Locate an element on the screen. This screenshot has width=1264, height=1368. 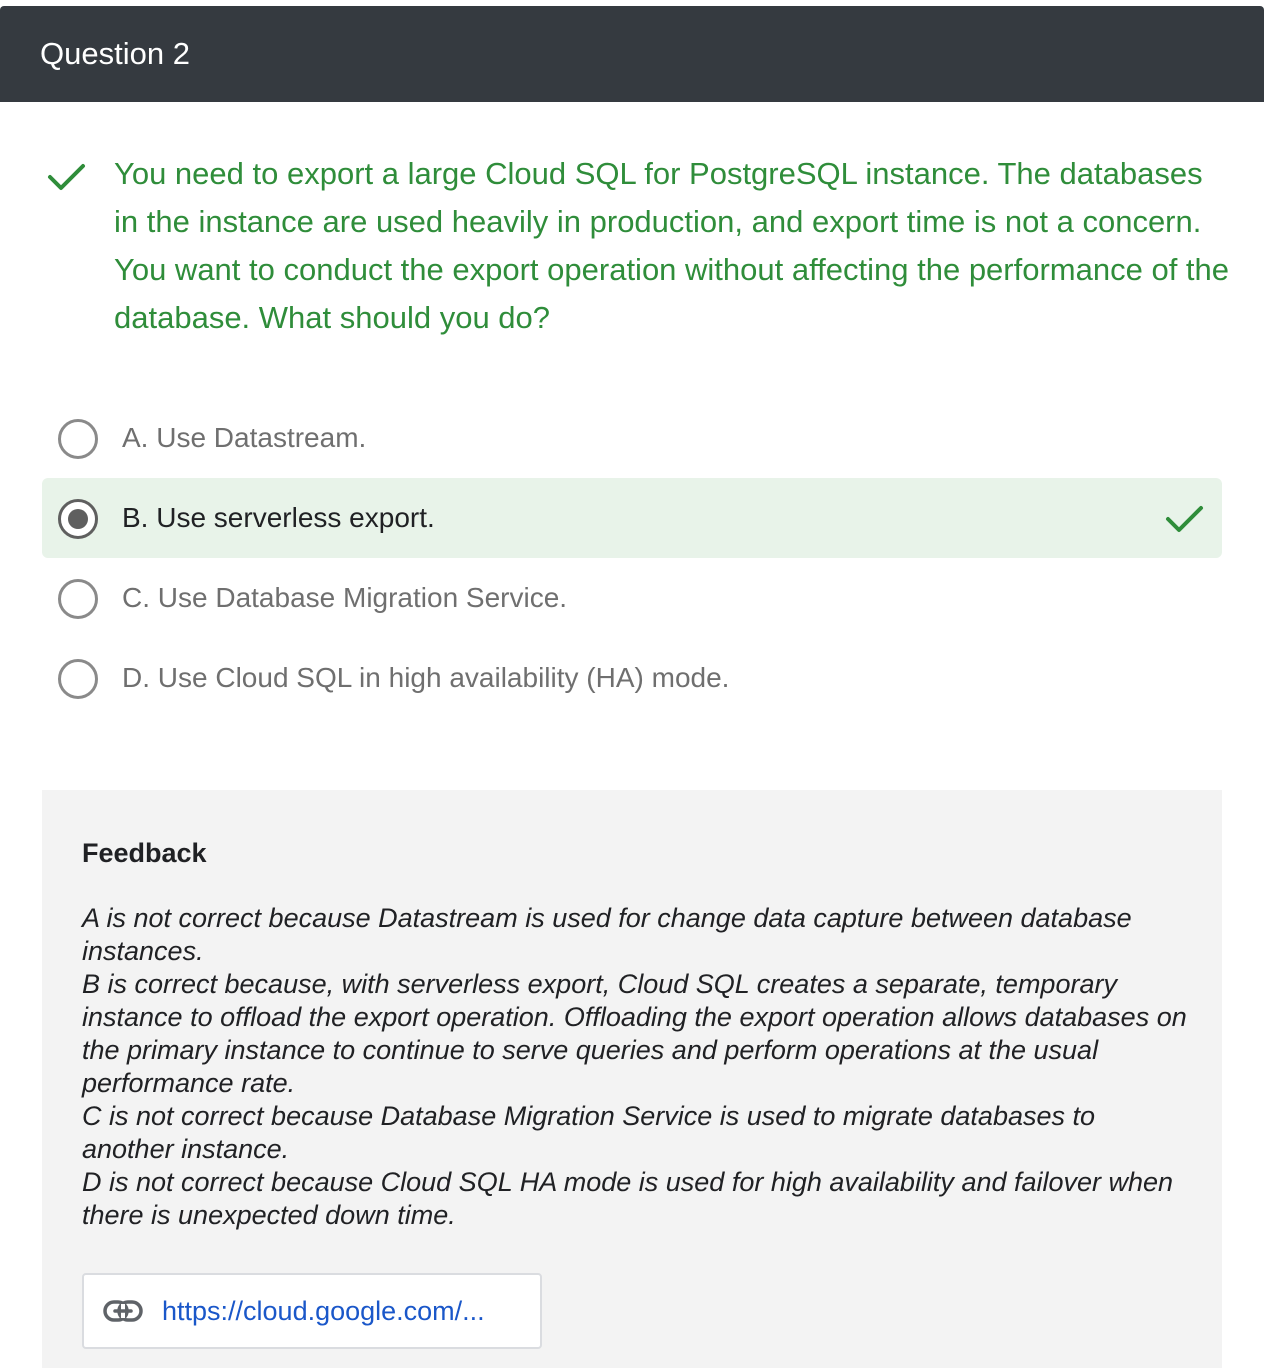
radio-button-a is located at coordinates (78, 439).